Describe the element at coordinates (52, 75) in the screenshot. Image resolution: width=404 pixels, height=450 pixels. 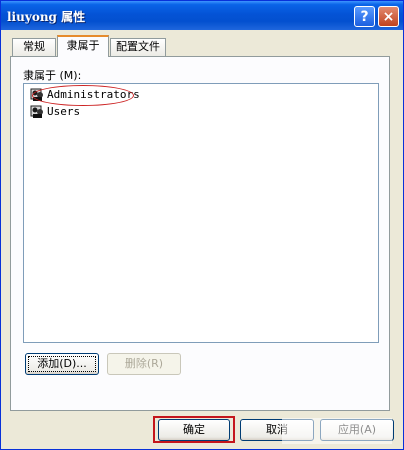
I see `member-of-label: 隶属于 (M):` at that location.